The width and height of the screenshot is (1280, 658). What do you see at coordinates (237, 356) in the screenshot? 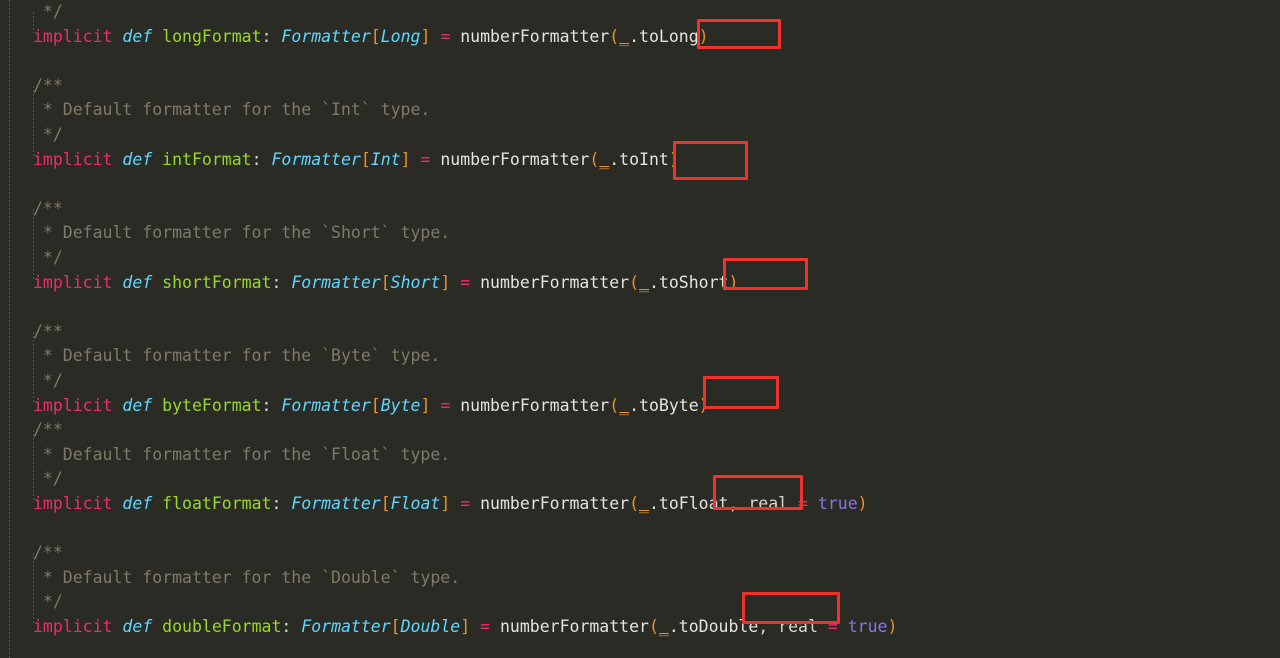
I see `comment-text: * Default formatter for the `Byte` type.` at bounding box center [237, 356].